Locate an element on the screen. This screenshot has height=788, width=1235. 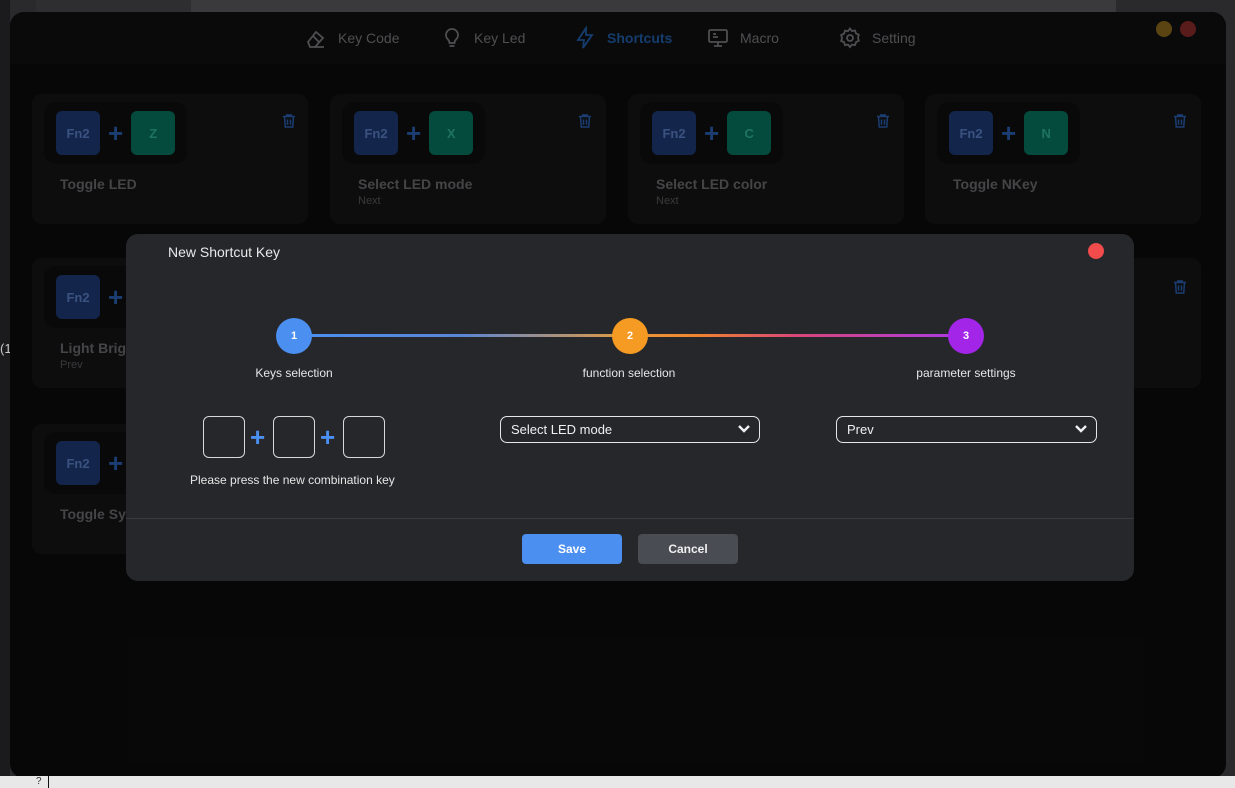
taskbar-text: ? is located at coordinates (39, 781).